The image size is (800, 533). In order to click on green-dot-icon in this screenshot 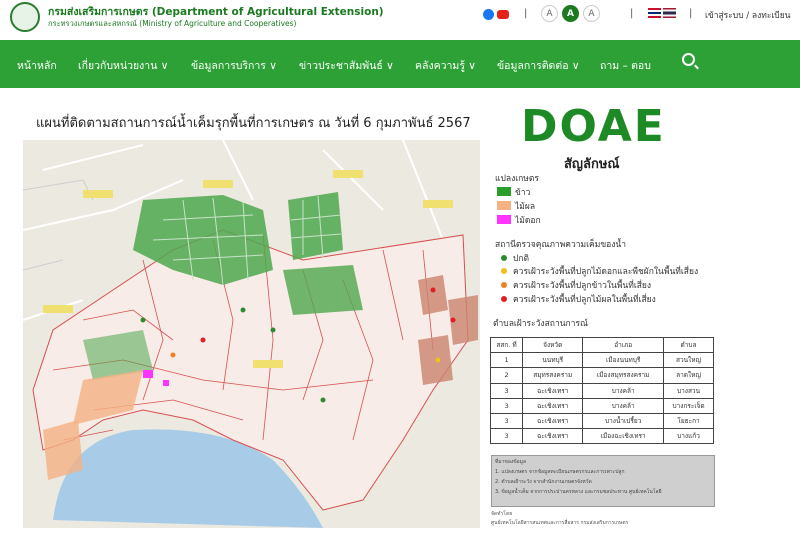, I will do `click(504, 258)`.